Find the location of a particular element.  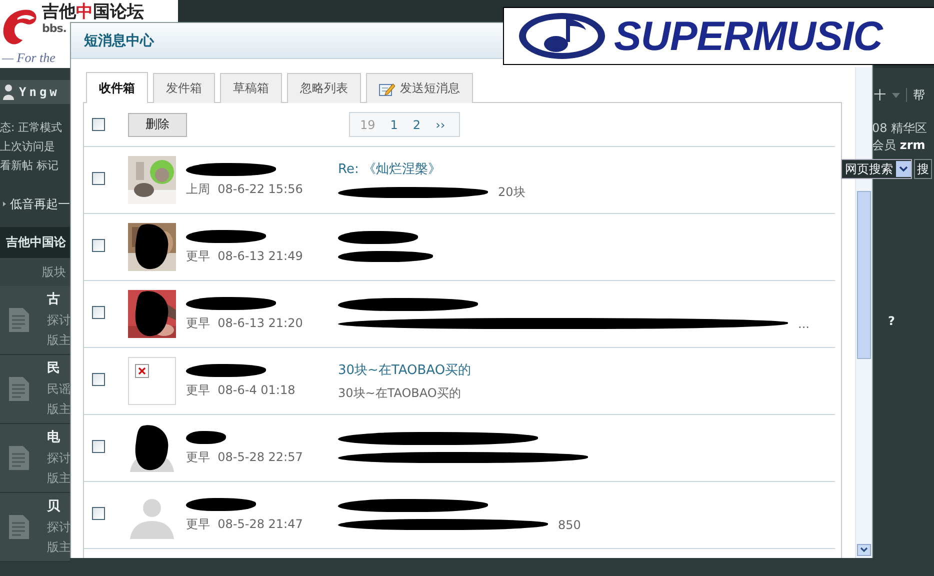

banner-title: SUPERMUSIC is located at coordinates (748, 36).